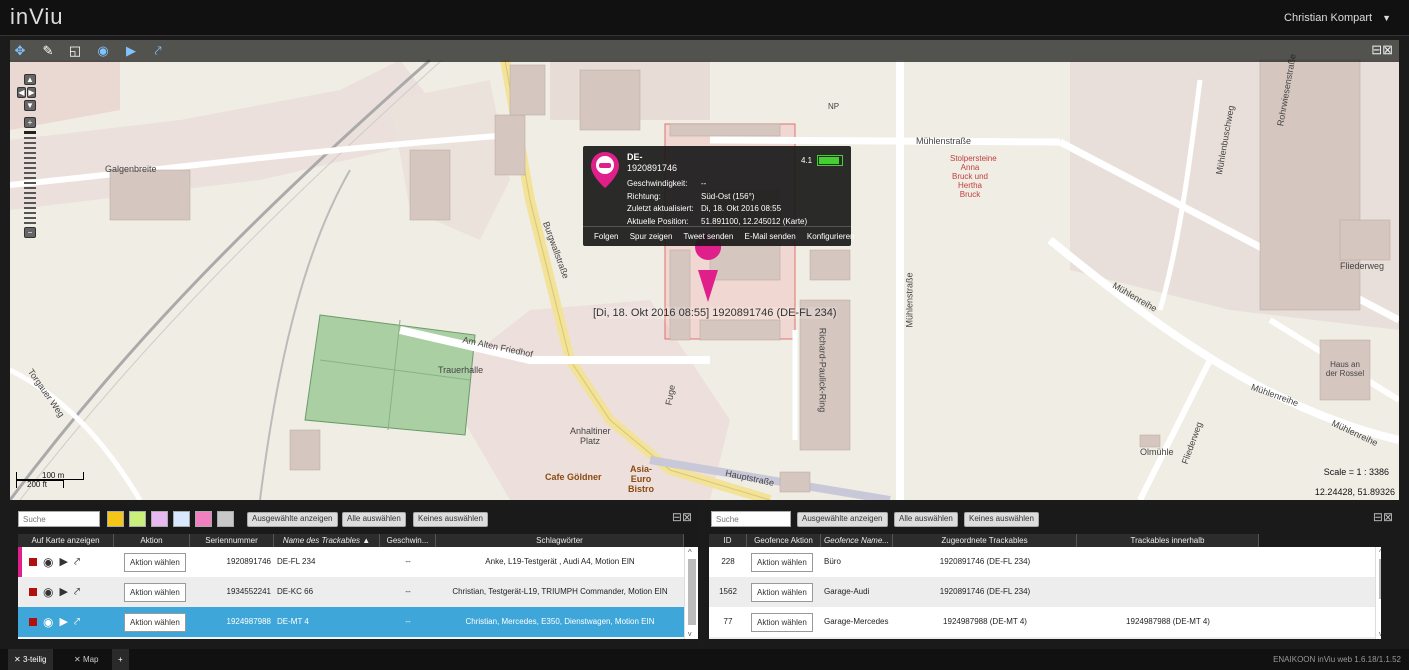  I want to click on add-tab-button: +, so click(120, 659).